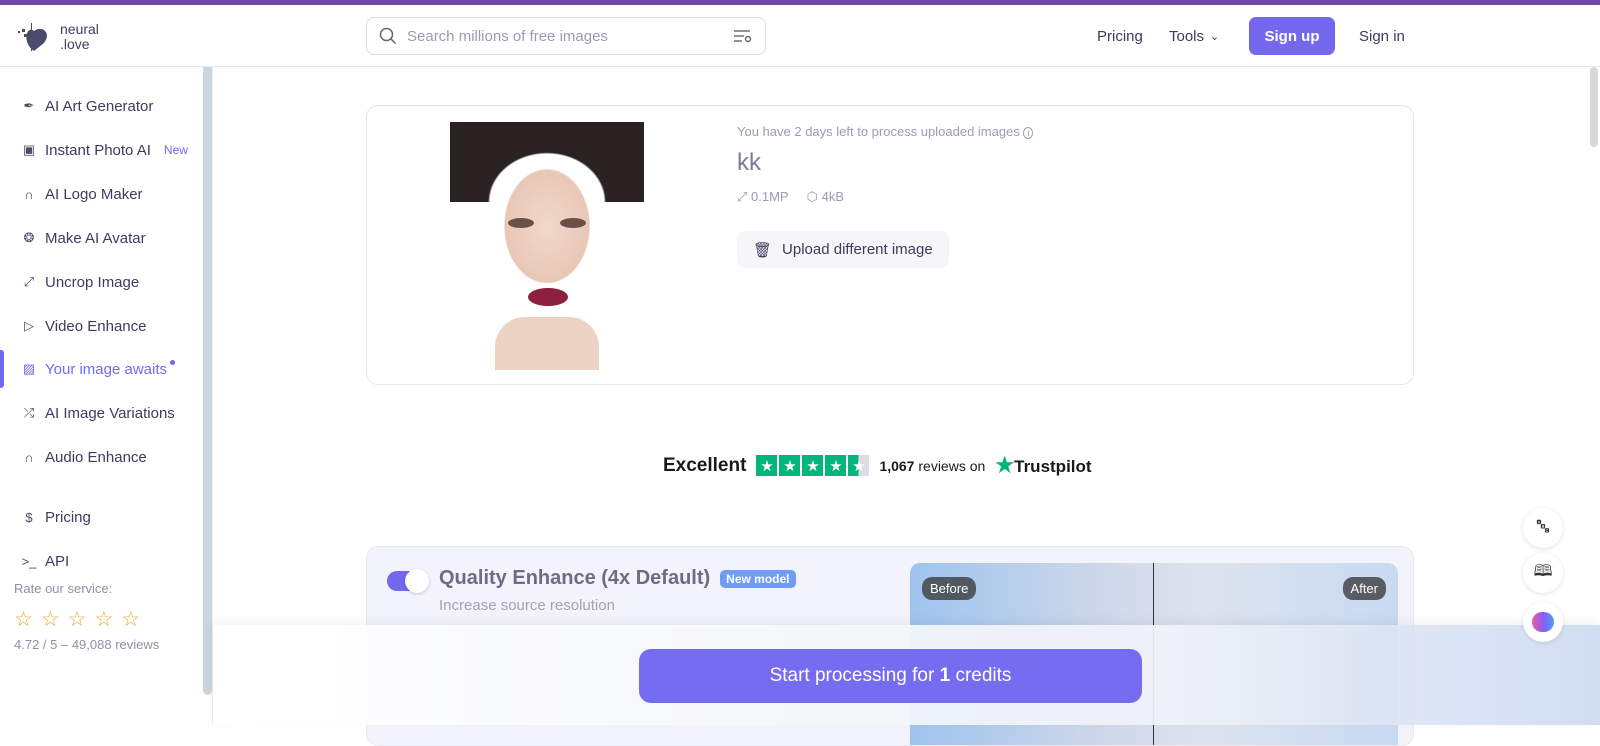  I want to click on sidebar-item-make-ai-avatar: ❂ Make AI Avatar, so click(100, 238).